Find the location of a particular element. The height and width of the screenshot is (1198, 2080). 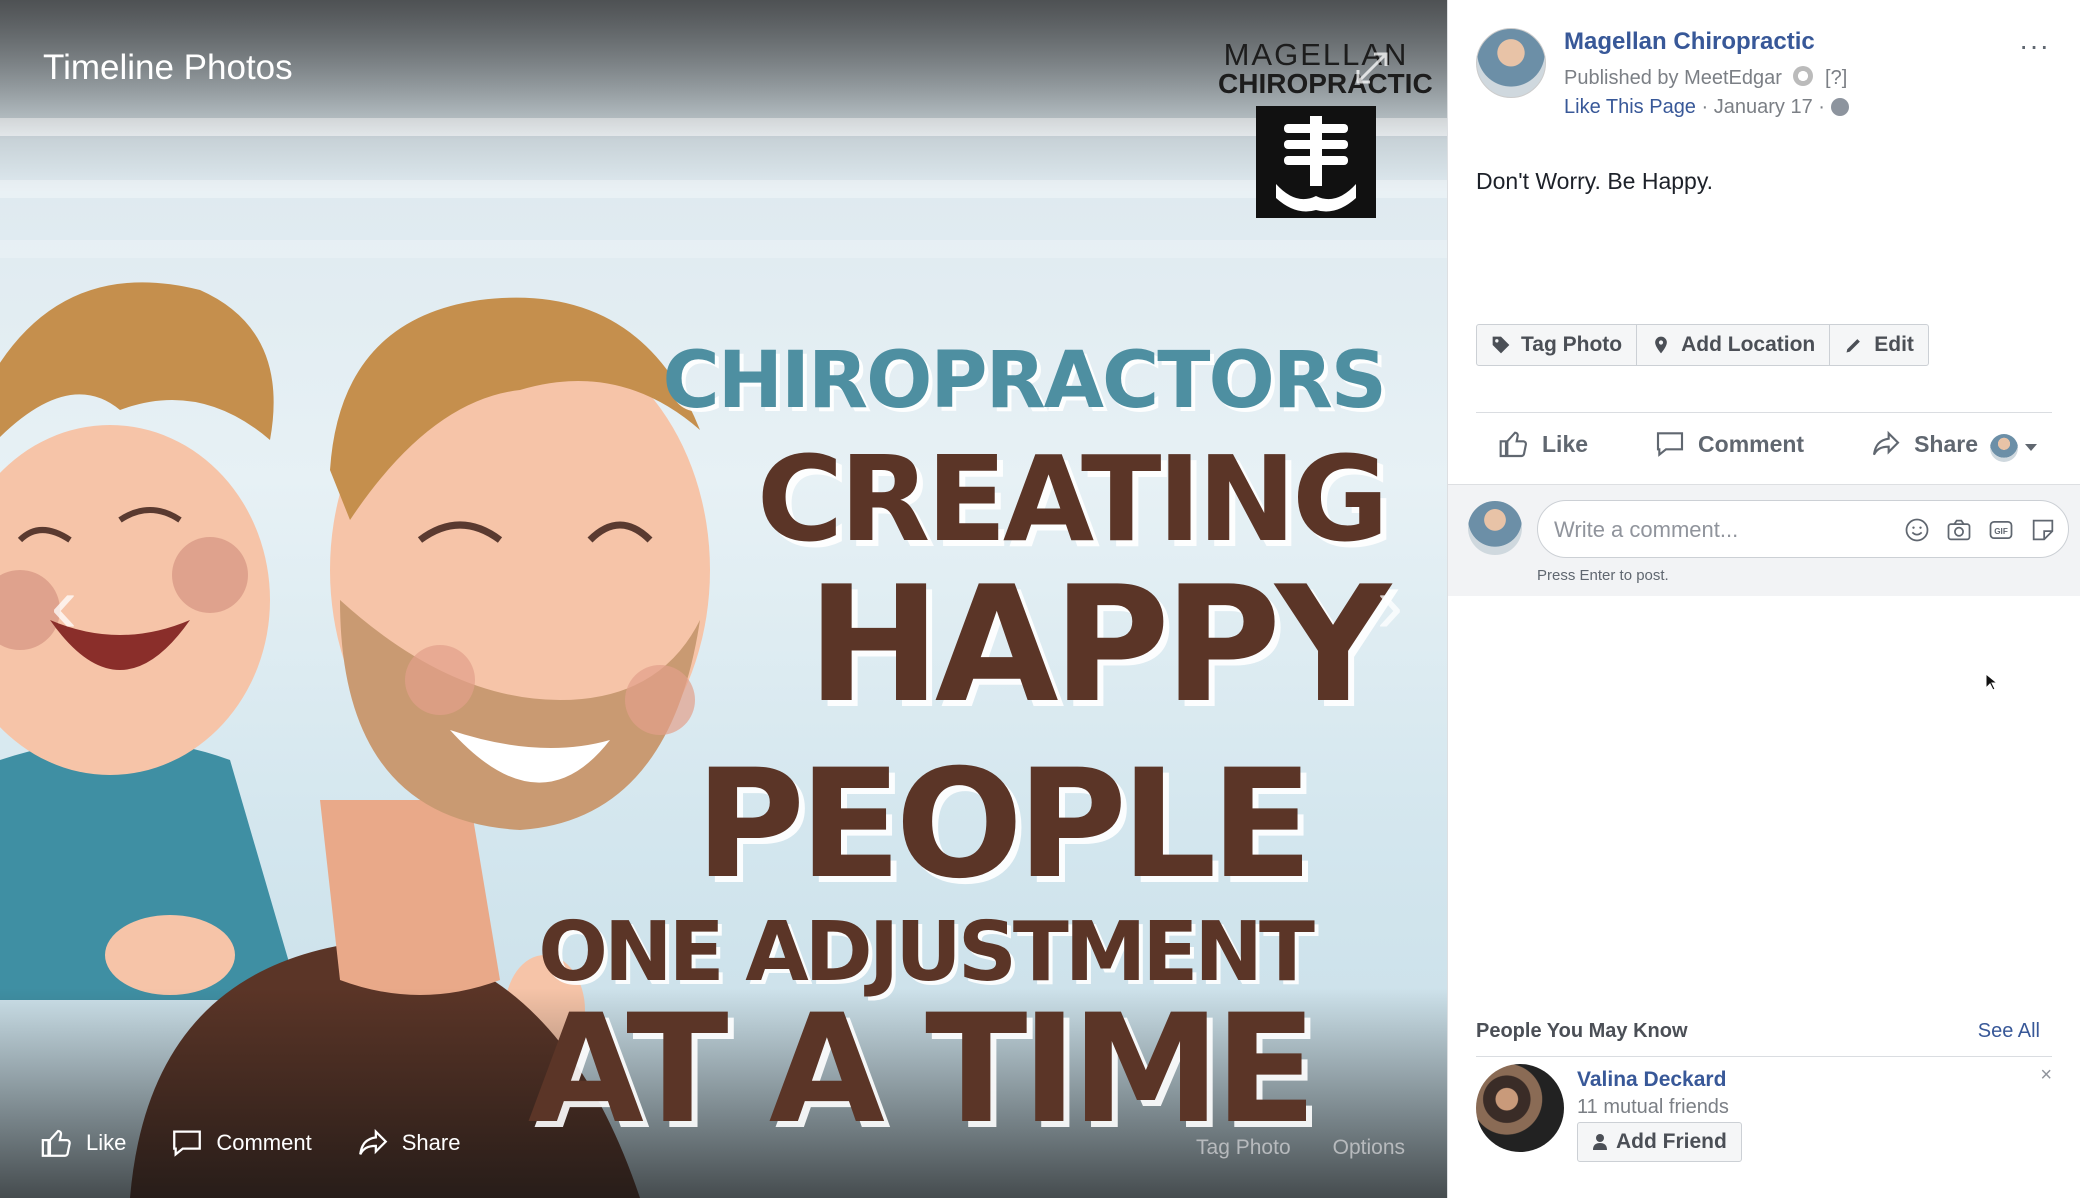

friend-suggestion-name: Valina Deckard is located at coordinates (1651, 1080).